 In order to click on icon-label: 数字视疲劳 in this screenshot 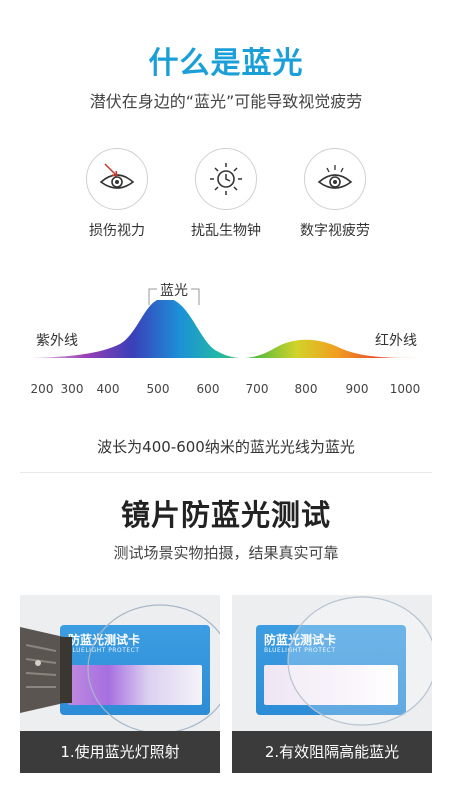, I will do `click(335, 231)`.